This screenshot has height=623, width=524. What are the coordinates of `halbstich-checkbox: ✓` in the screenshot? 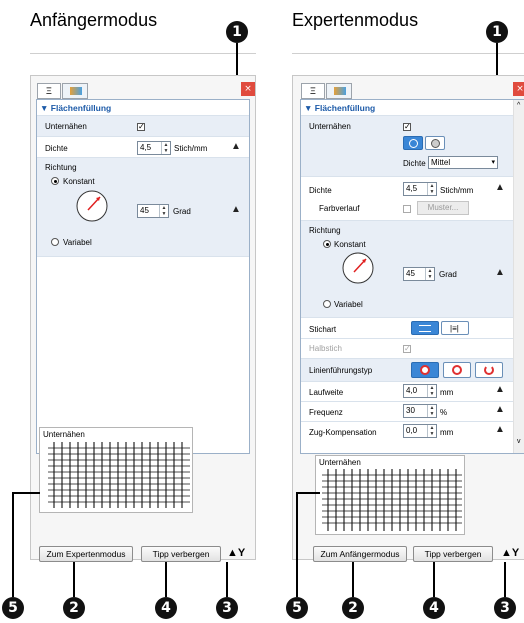 It's located at (407, 349).